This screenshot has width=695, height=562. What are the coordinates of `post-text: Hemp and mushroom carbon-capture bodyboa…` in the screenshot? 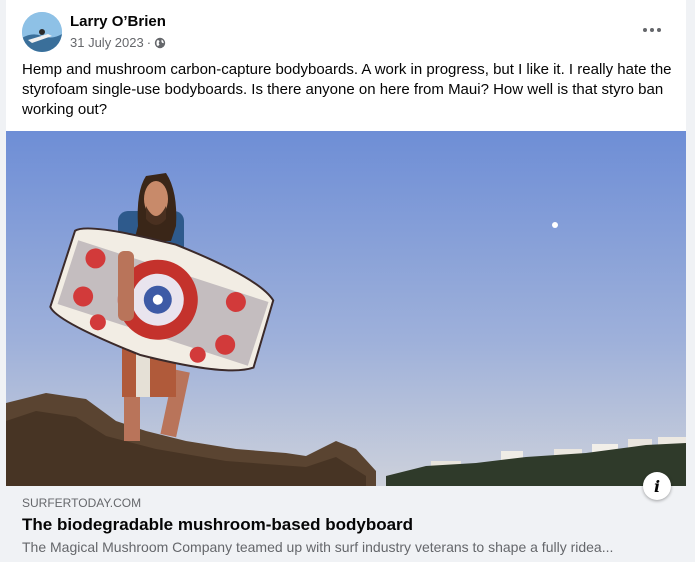 It's located at (347, 89).